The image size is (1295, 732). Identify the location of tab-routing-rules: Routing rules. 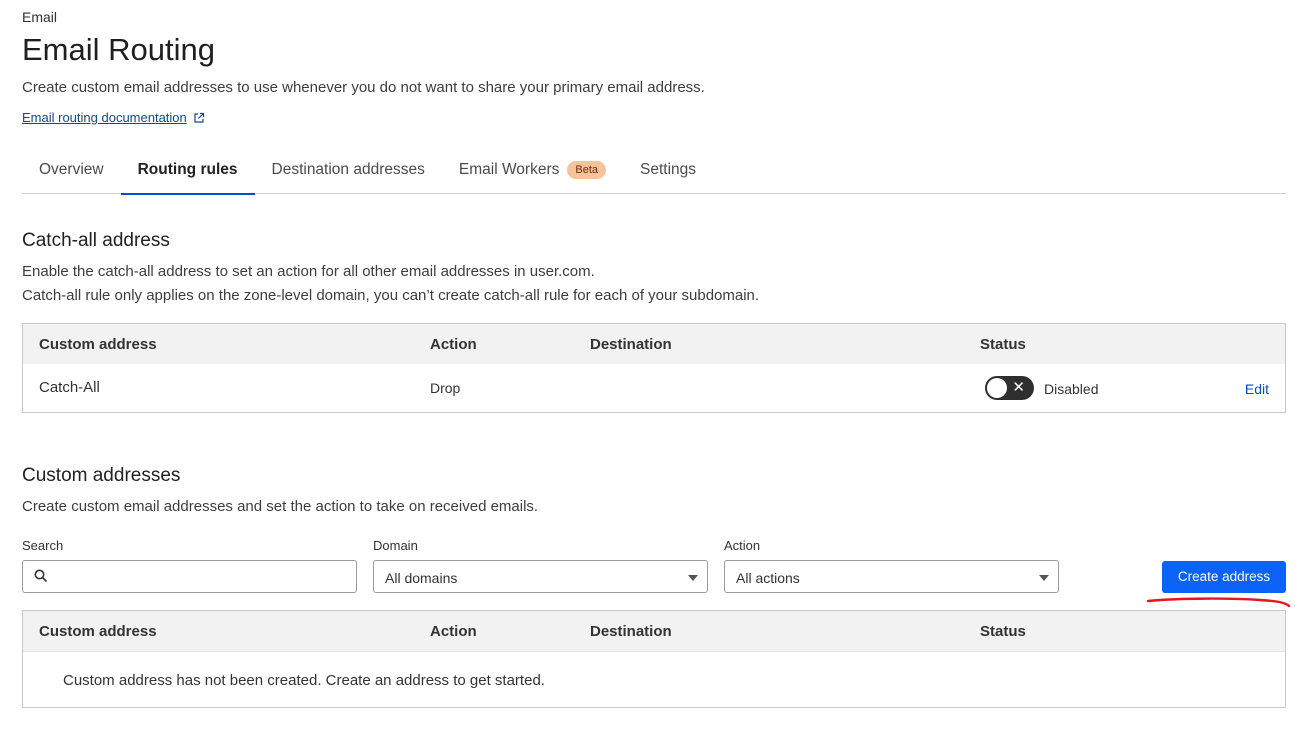
(187, 173).